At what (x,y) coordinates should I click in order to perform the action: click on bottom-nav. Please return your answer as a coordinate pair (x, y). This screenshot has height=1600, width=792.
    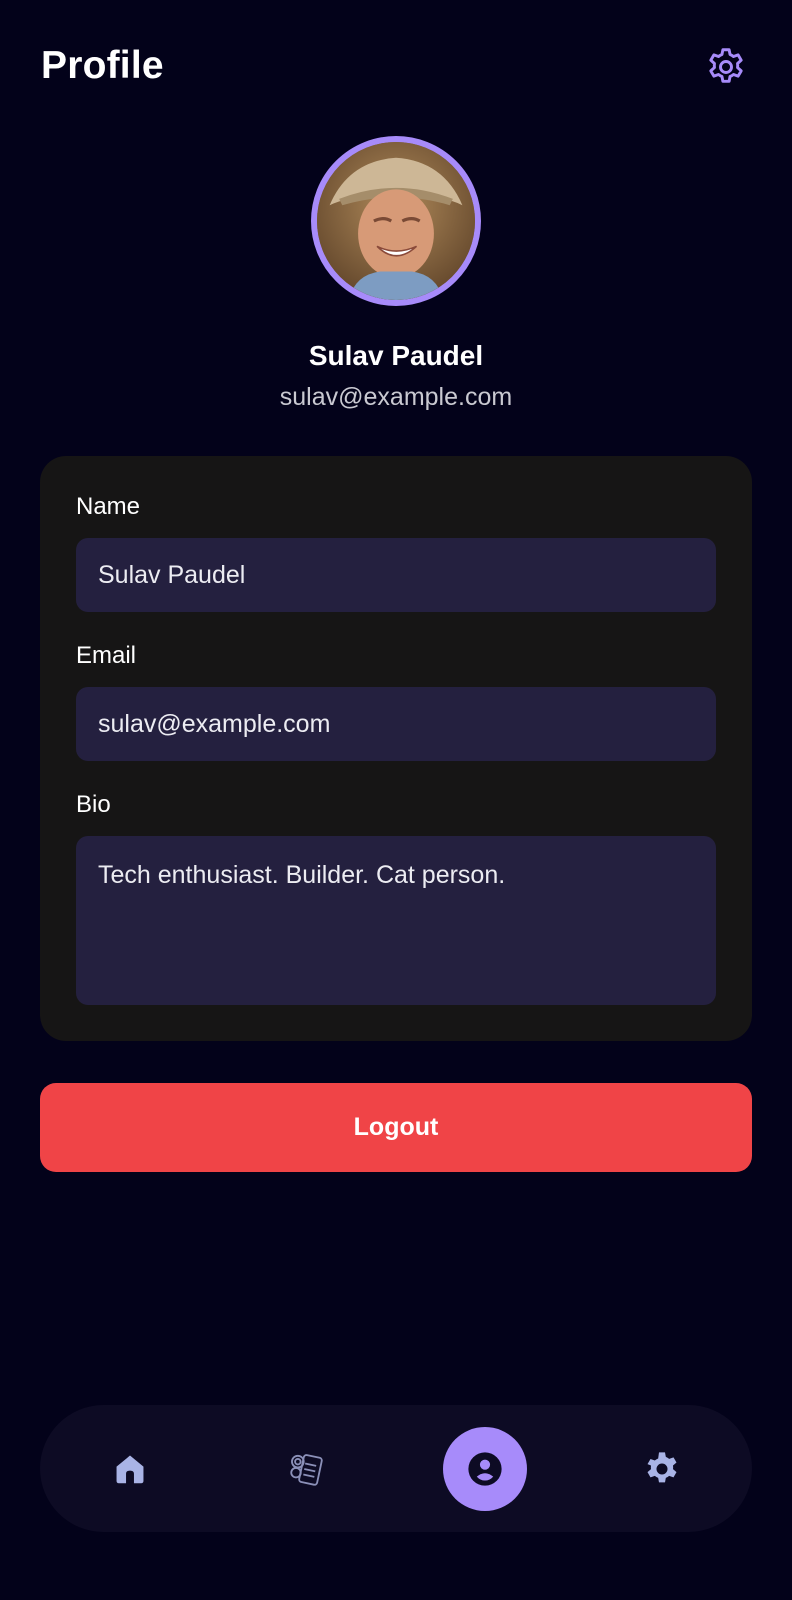
    Looking at the image, I should click on (396, 1468).